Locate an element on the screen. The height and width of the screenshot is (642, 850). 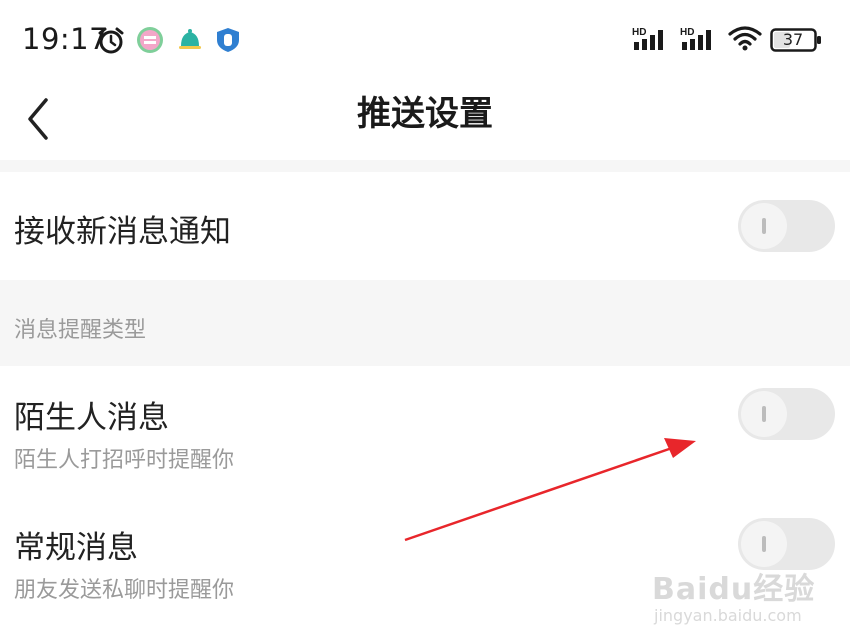
app-badge-icon is located at coordinates (150, 40).